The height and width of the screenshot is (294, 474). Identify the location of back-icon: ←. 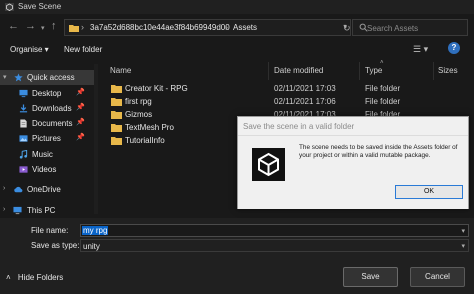
(13, 26).